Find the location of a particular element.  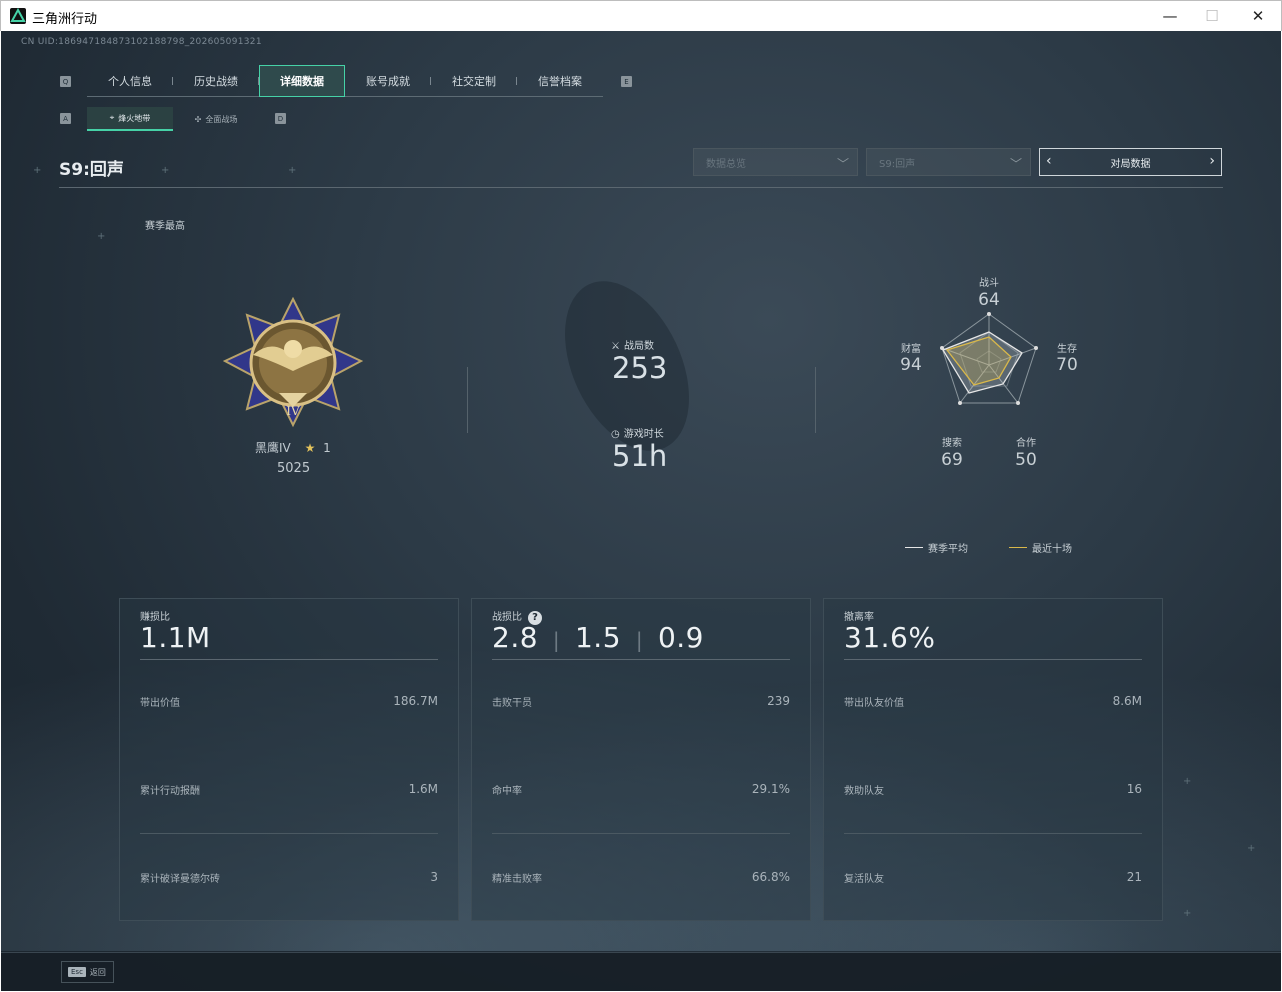

row-value: 16 is located at coordinates (1134, 789).